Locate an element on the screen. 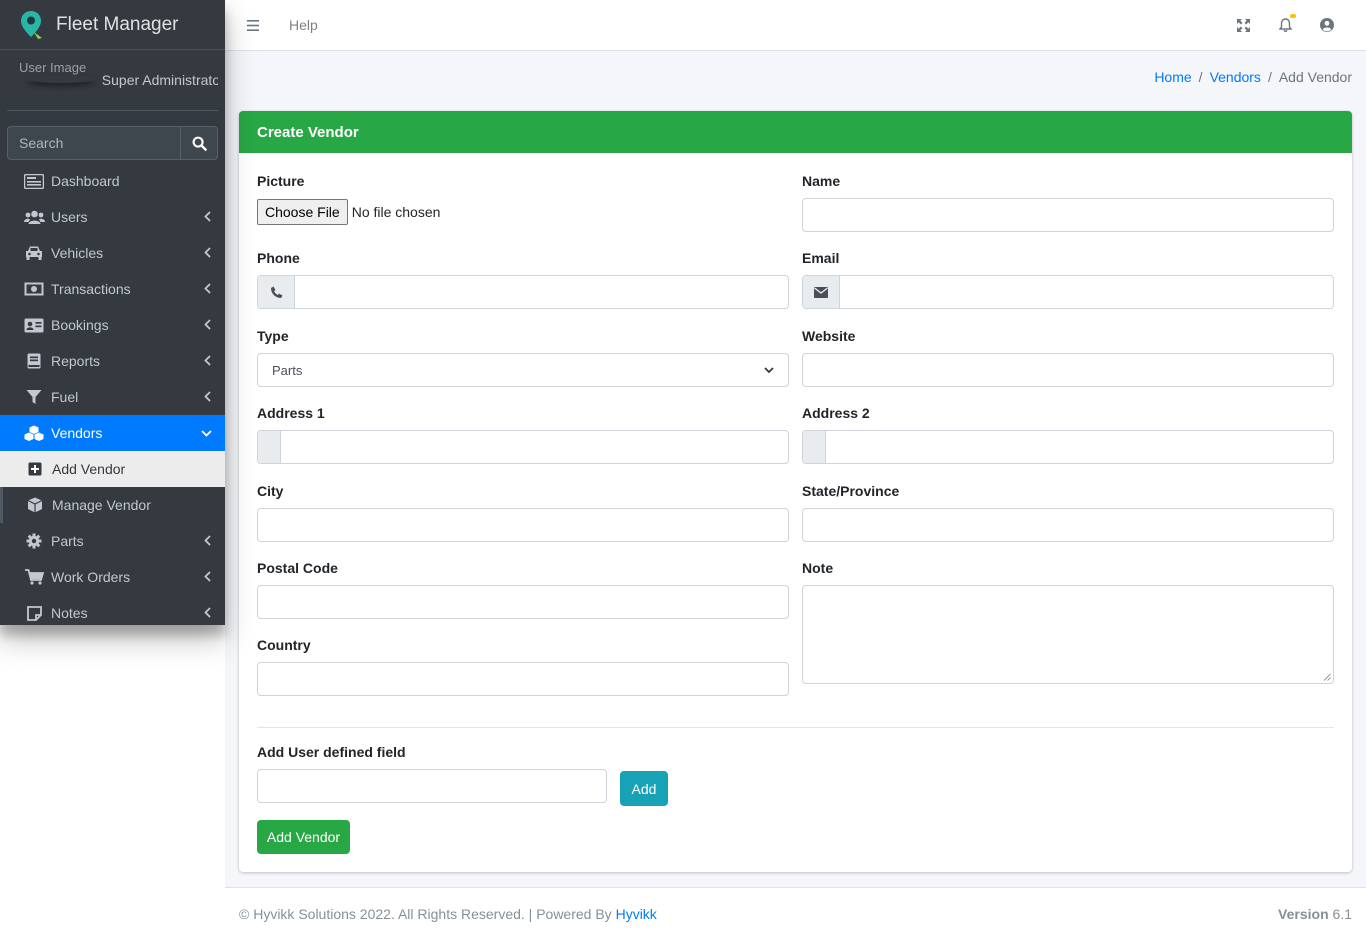 The image size is (1366, 952). hamburger-menu-icon is located at coordinates (253, 25).